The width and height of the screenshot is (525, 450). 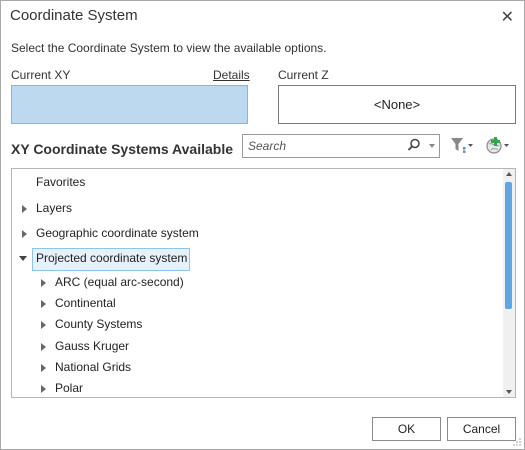 I want to click on ok-button: OK, so click(x=406, y=429).